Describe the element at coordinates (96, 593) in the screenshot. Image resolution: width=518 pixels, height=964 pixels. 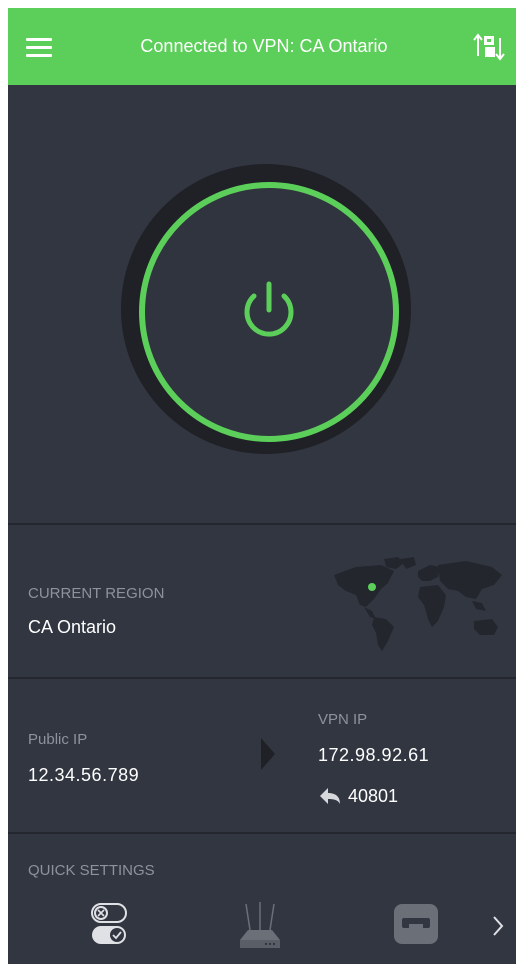
I see `current-region-label: CURRENT REGION` at that location.